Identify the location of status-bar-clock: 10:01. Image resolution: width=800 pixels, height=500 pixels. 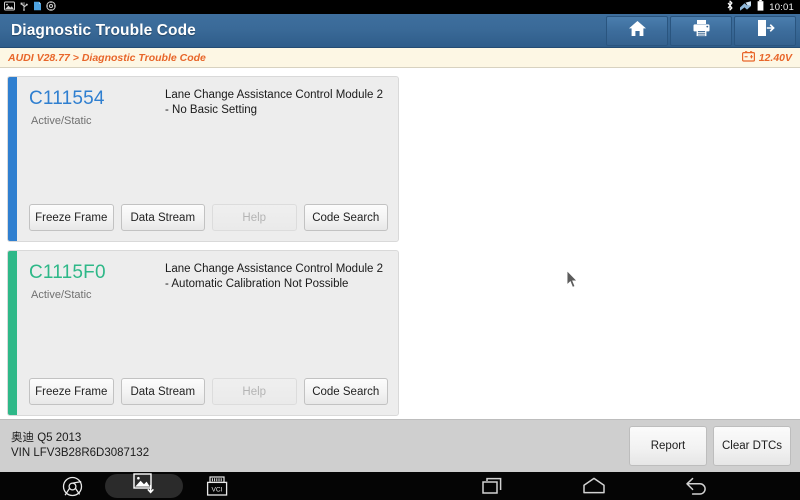
(781, 7).